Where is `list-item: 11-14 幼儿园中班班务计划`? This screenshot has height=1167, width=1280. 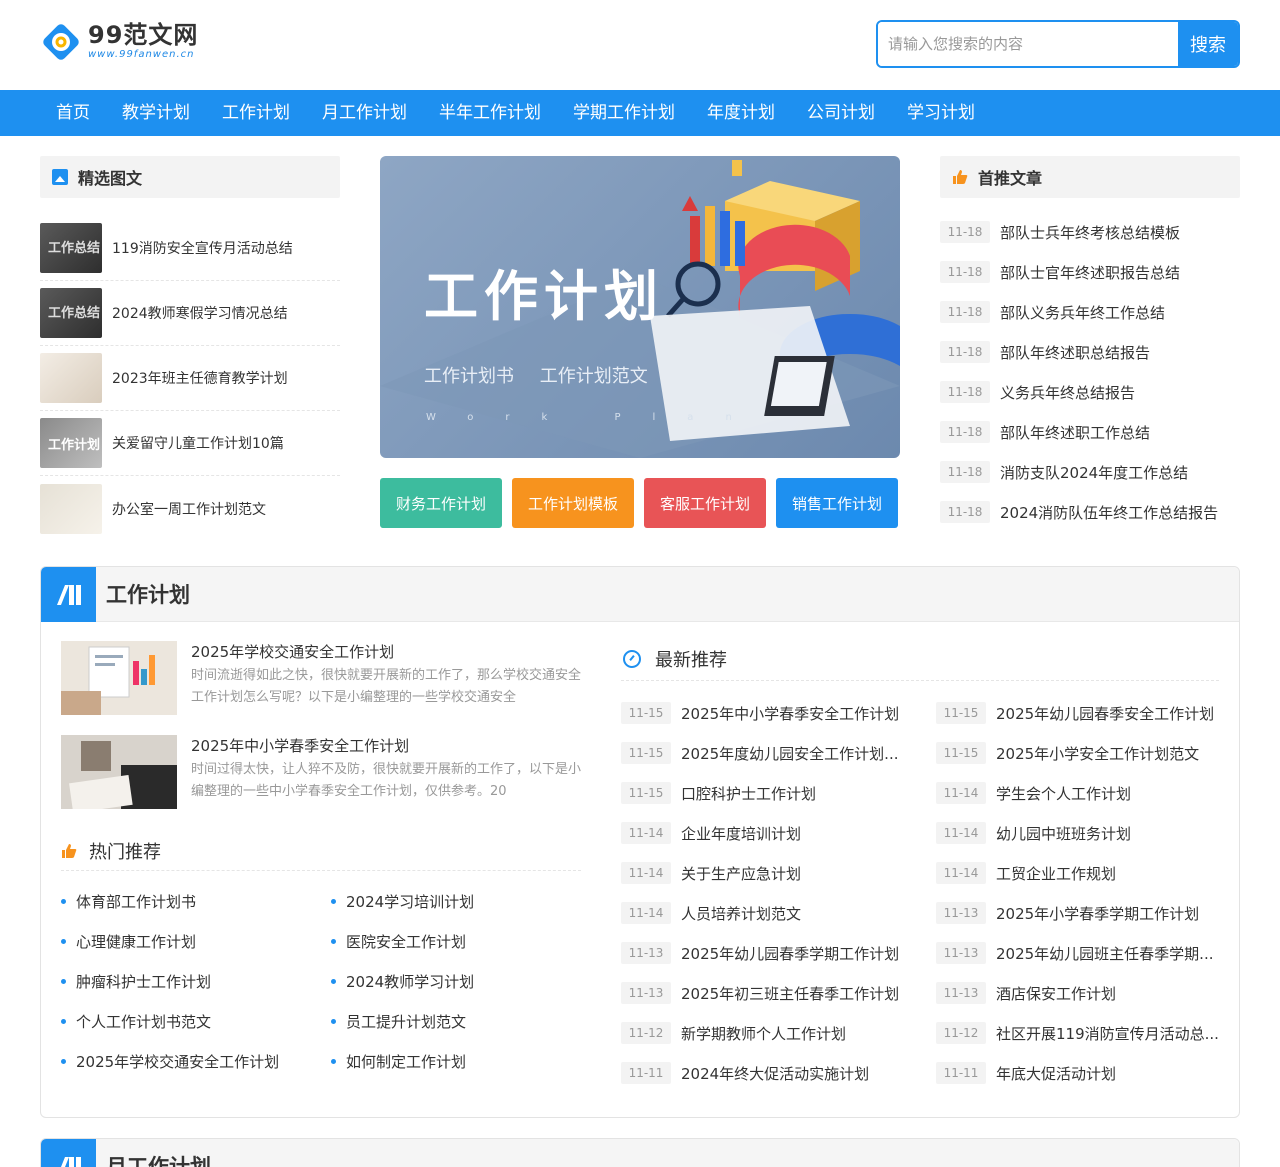 list-item: 11-14 幼儿园中班班务计划 is located at coordinates (1078, 833).